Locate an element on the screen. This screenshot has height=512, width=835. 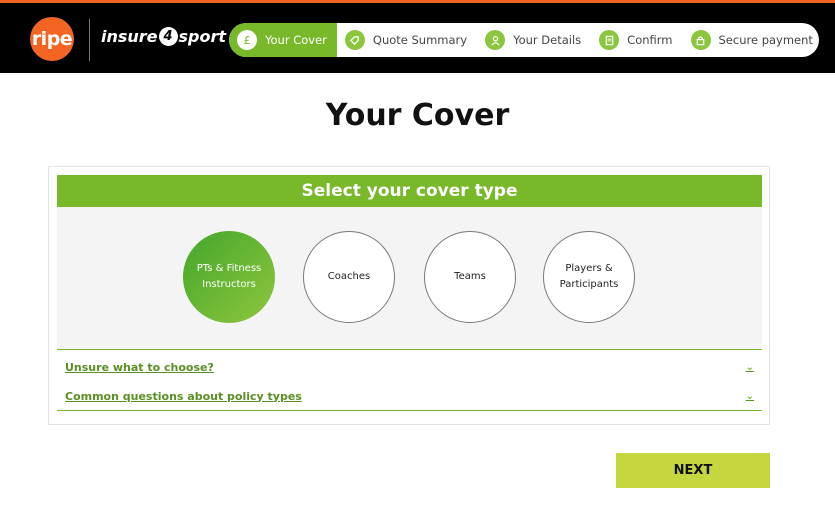
option-label: PTs & Fitness Instructors is located at coordinates (229, 276).